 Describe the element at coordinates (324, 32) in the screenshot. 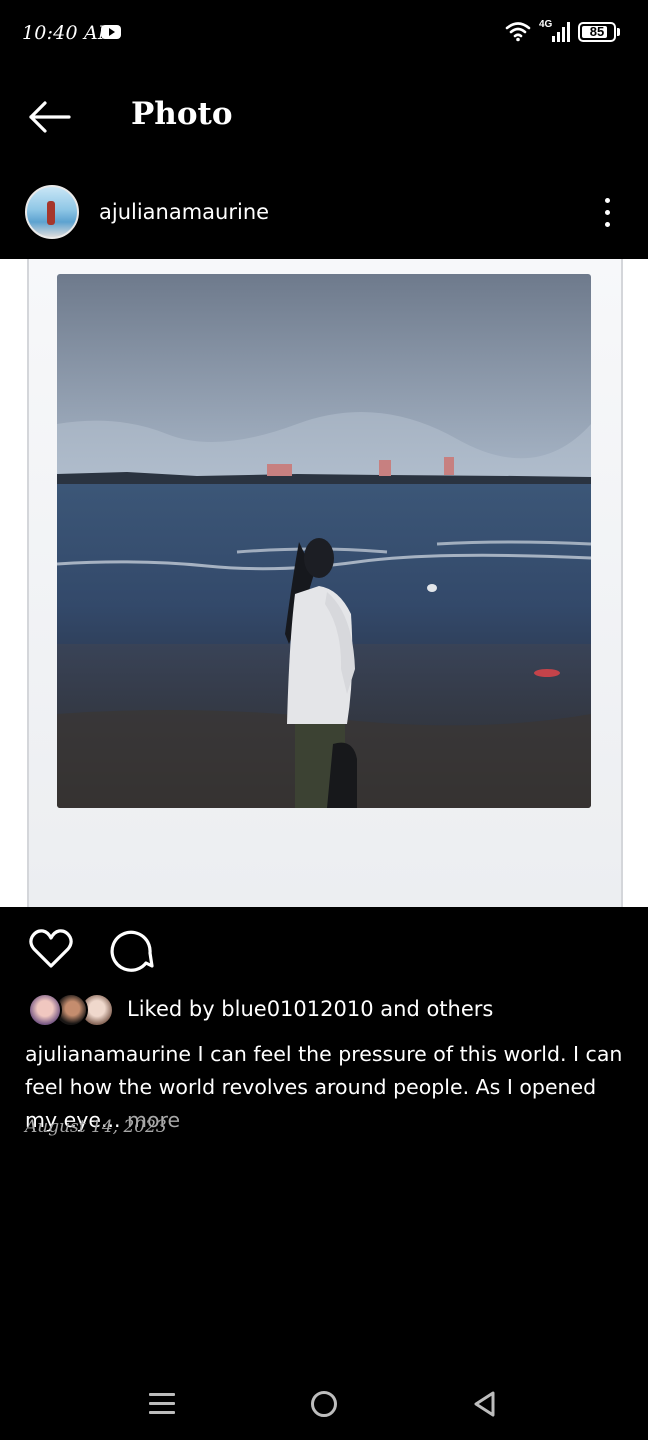

I see `status-bar: 10:40 AM 4G 85` at that location.